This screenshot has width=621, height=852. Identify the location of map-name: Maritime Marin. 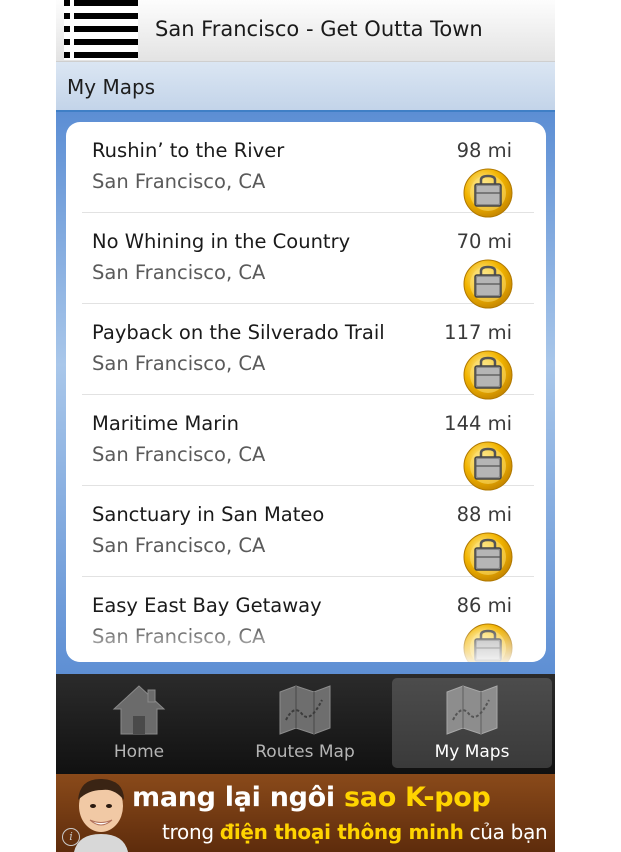
(166, 423).